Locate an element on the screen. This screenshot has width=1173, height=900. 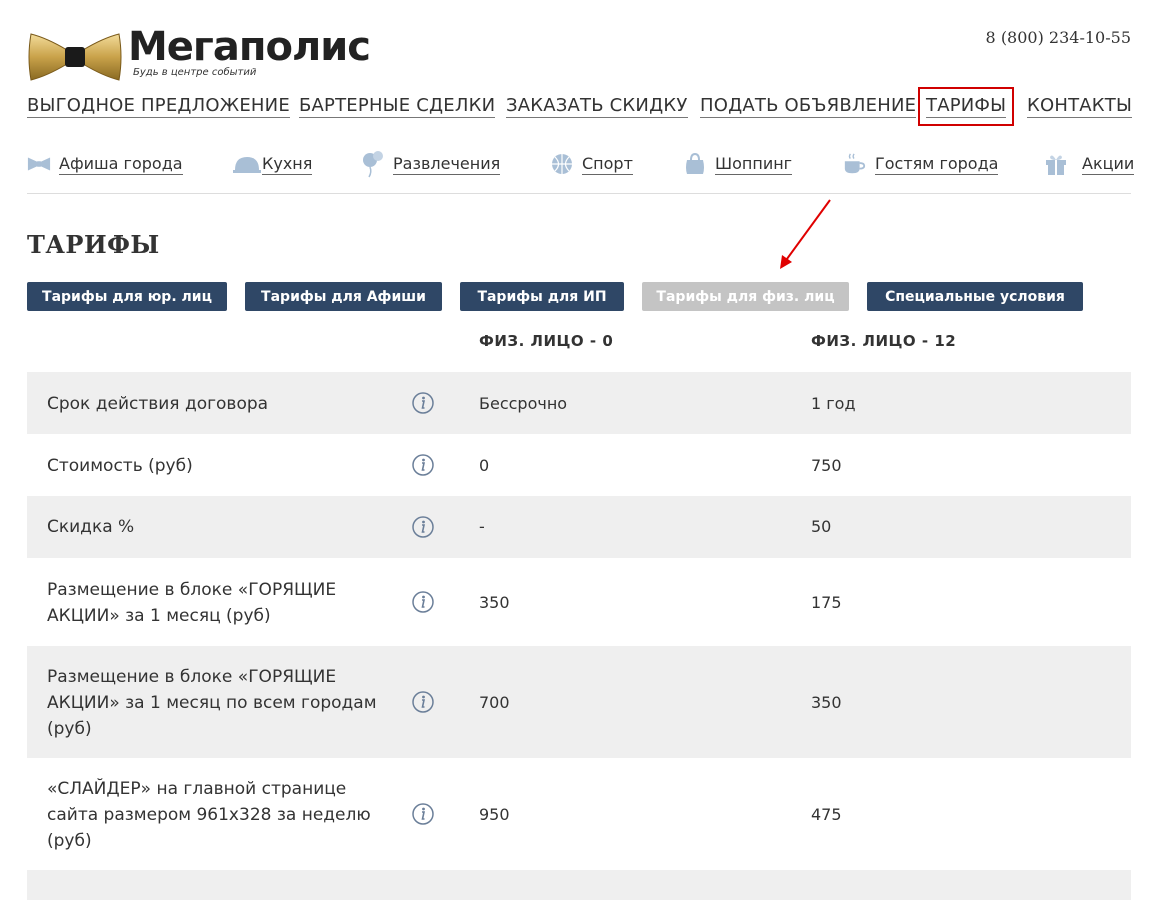
site-logo: Мегаполис Будь в центре событий is located at coordinates (199, 54).